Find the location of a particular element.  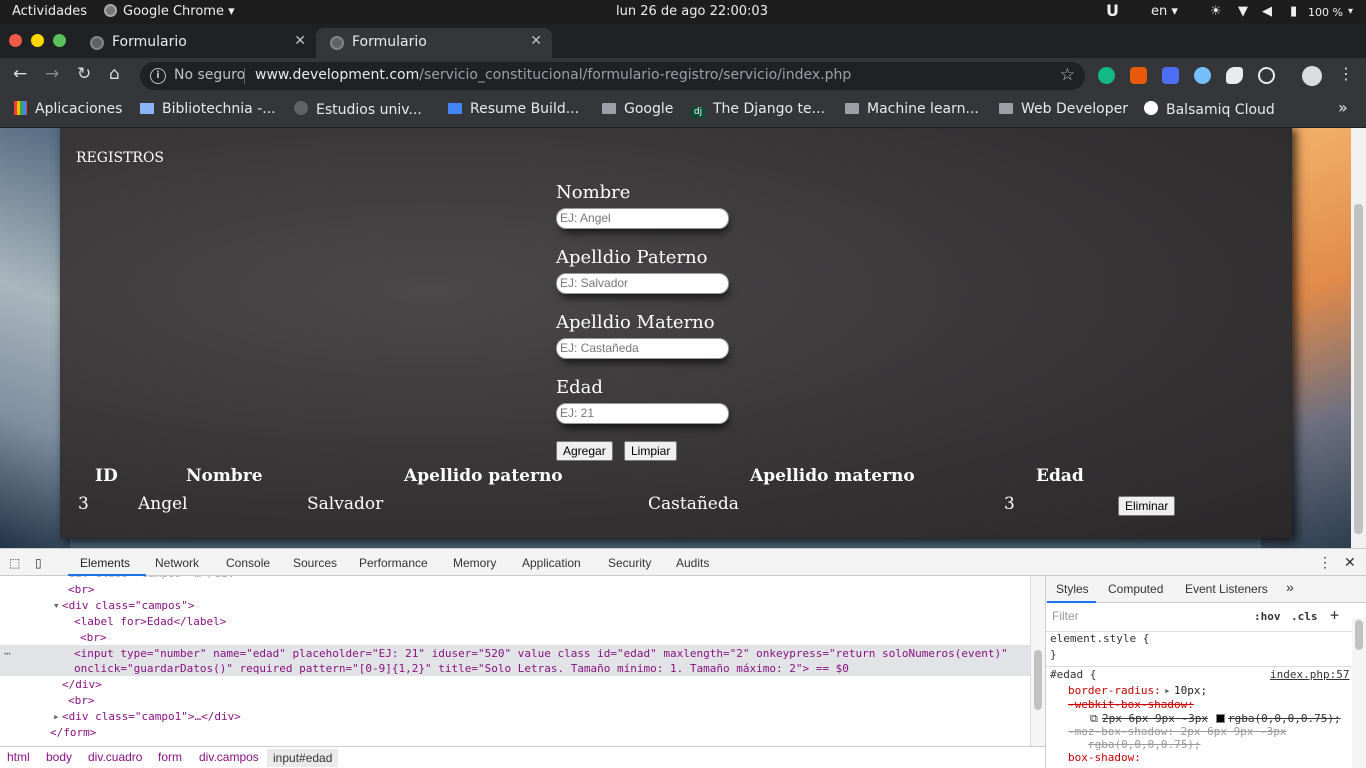

styles-filter-input: Filter is located at coordinates (1147, 618).